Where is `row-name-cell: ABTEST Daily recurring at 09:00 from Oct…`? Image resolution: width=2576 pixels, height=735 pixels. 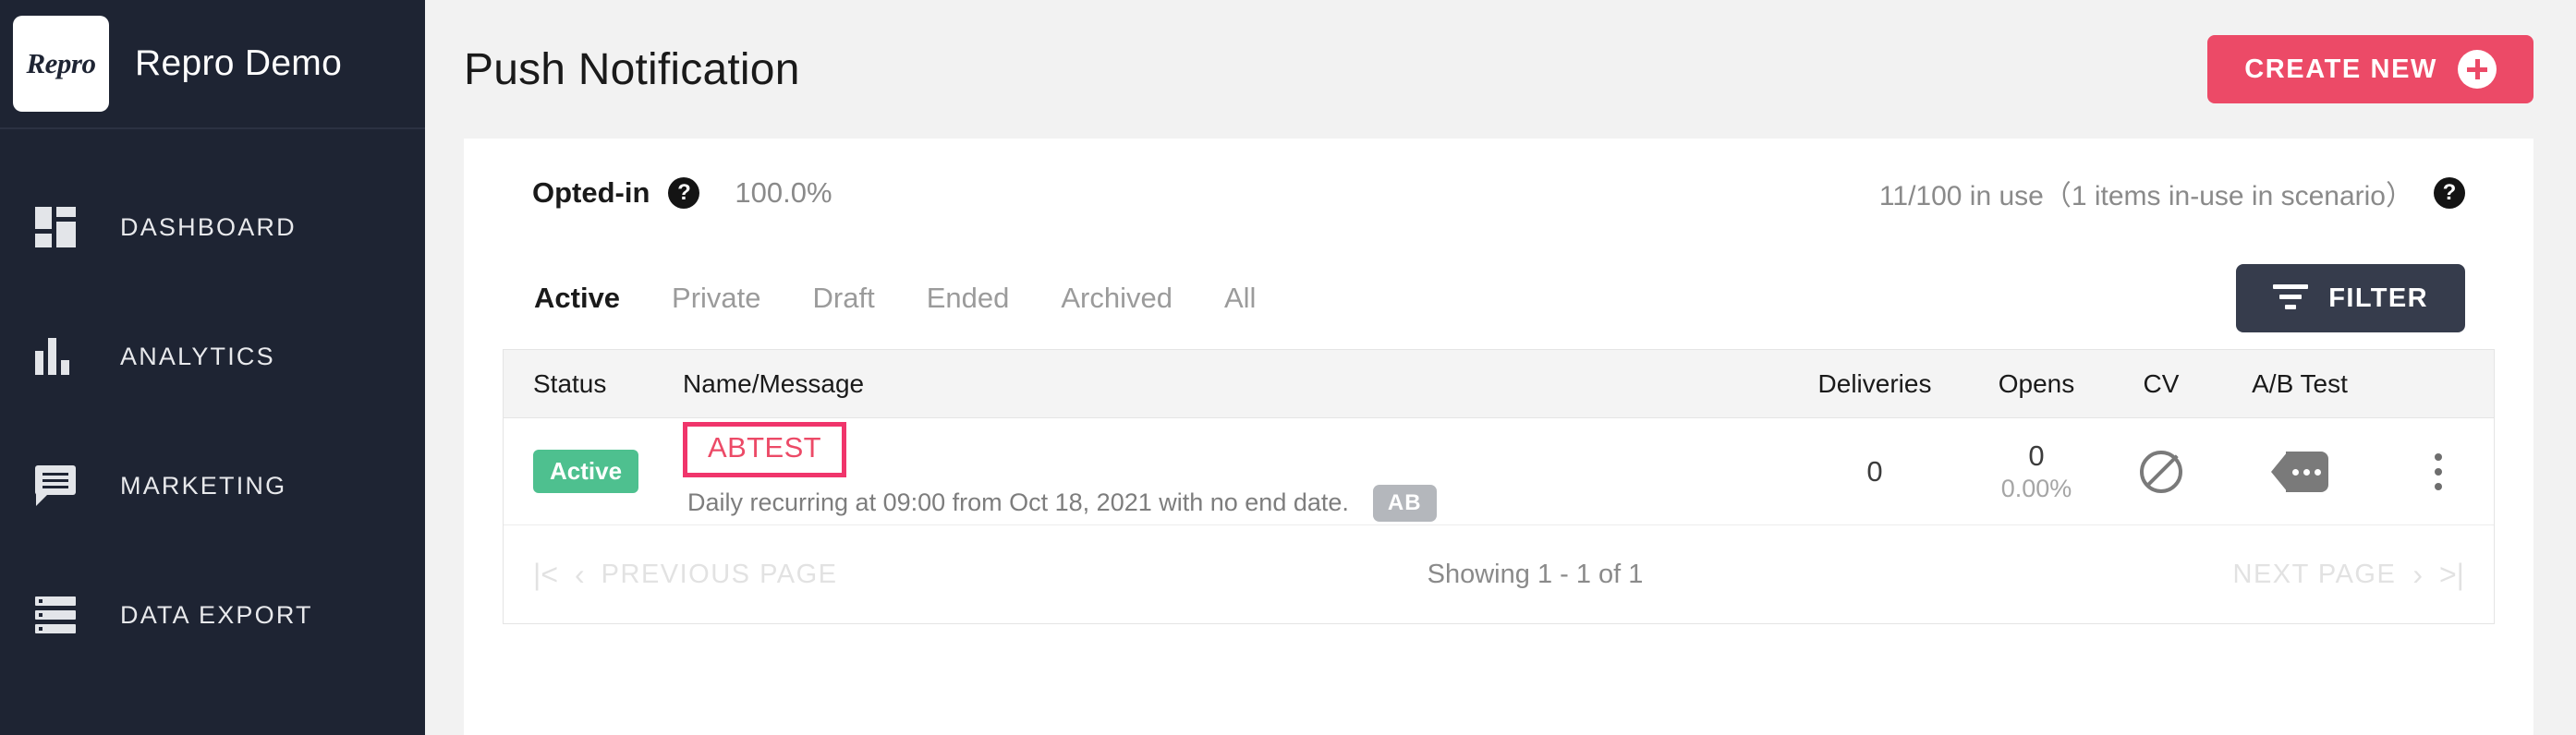 row-name-cell: ABTEST Daily recurring at 09:00 from Oct… is located at coordinates (1228, 471).